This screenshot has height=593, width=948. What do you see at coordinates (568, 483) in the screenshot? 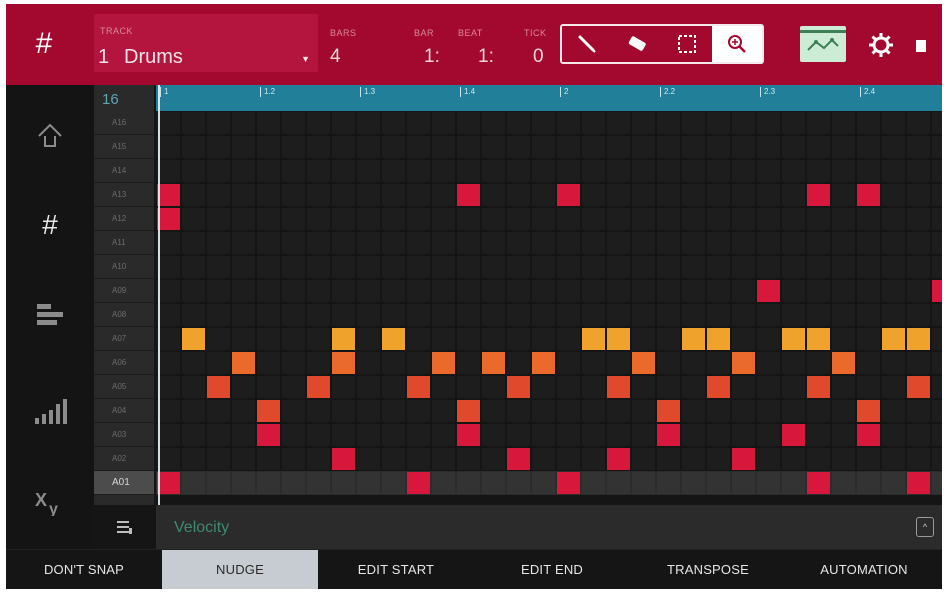
I see `note-a01` at bounding box center [568, 483].